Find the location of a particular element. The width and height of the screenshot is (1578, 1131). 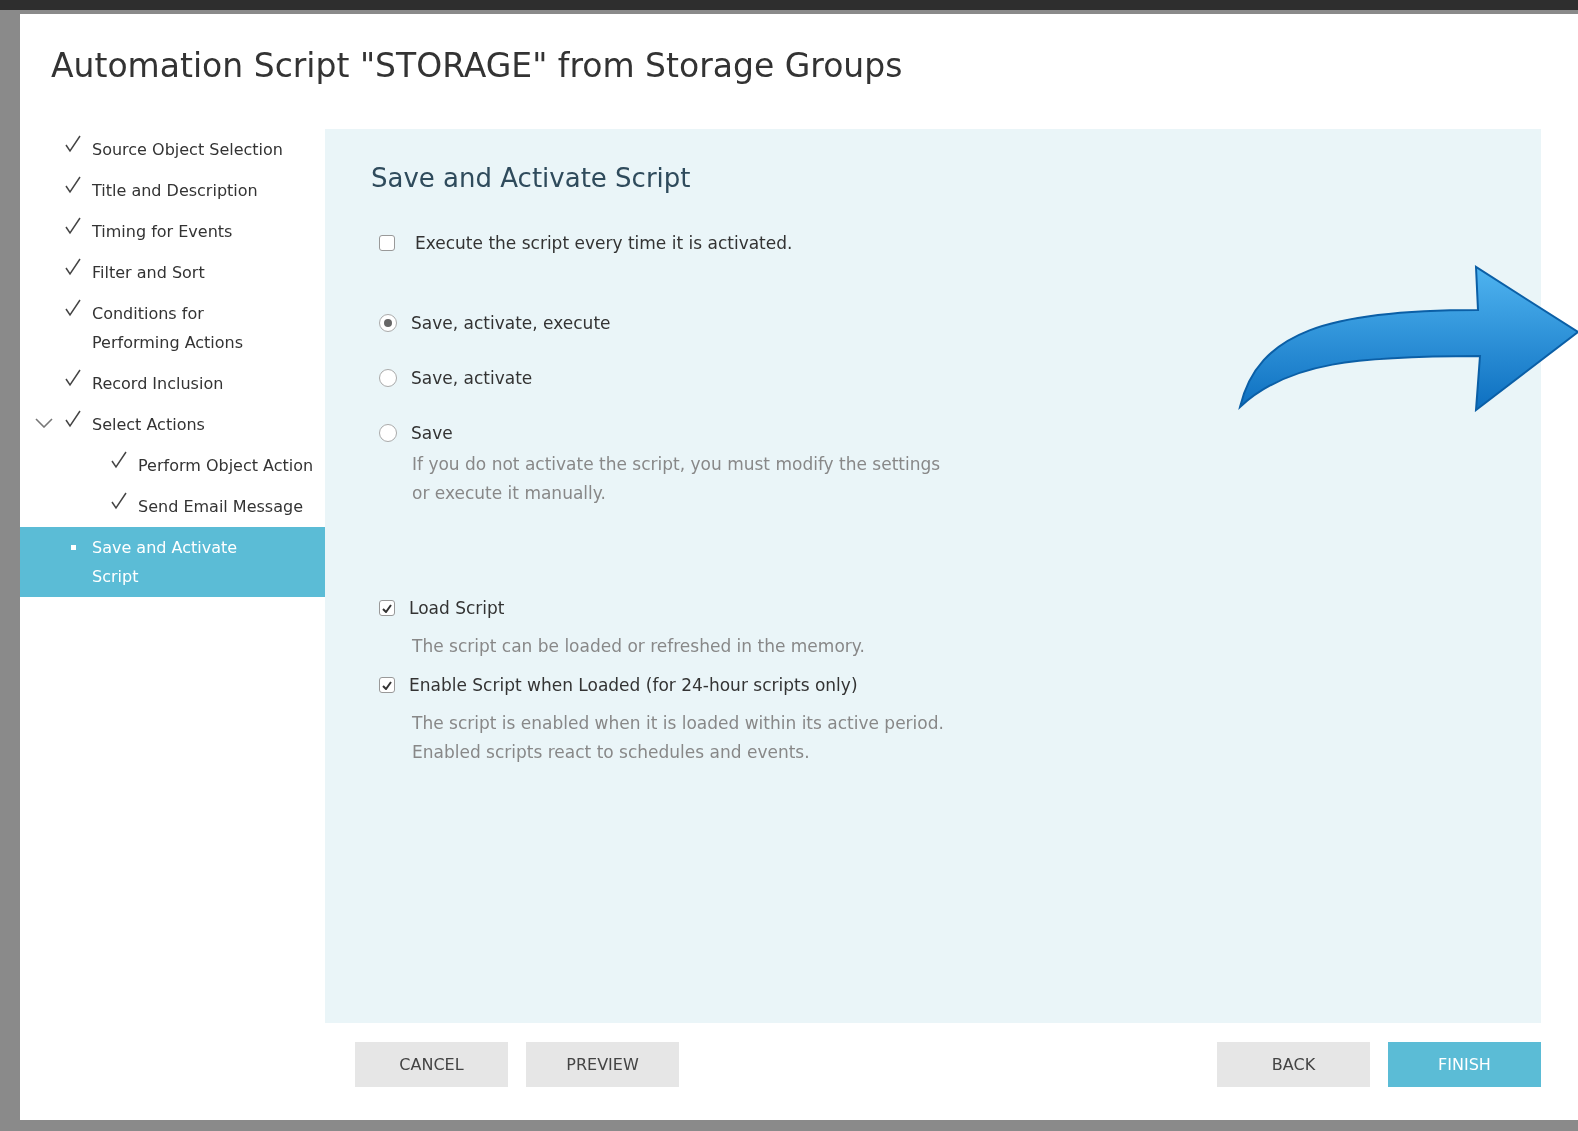

chevron-icon is located at coordinates (44, 423).